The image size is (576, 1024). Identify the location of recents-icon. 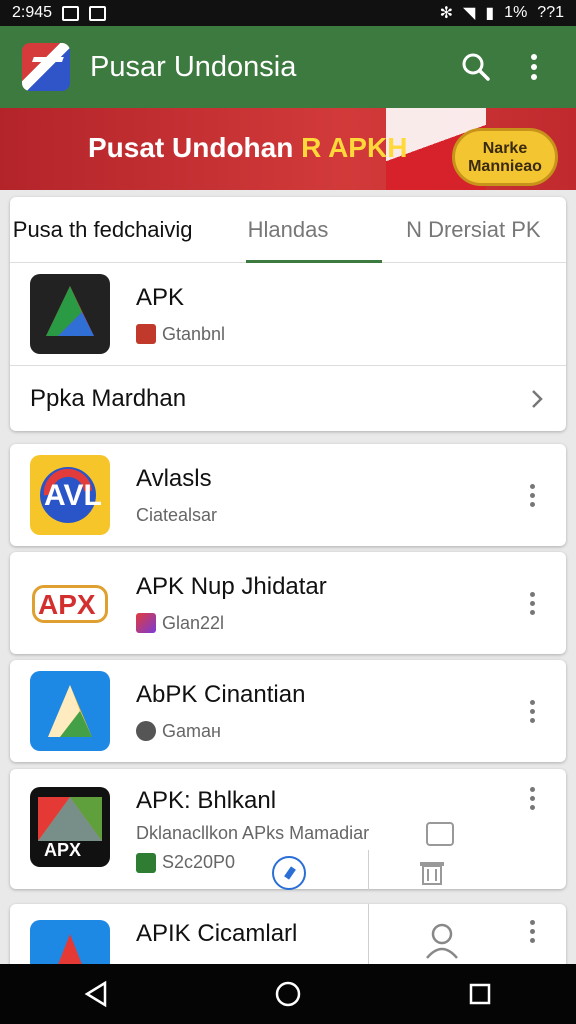
(480, 994).